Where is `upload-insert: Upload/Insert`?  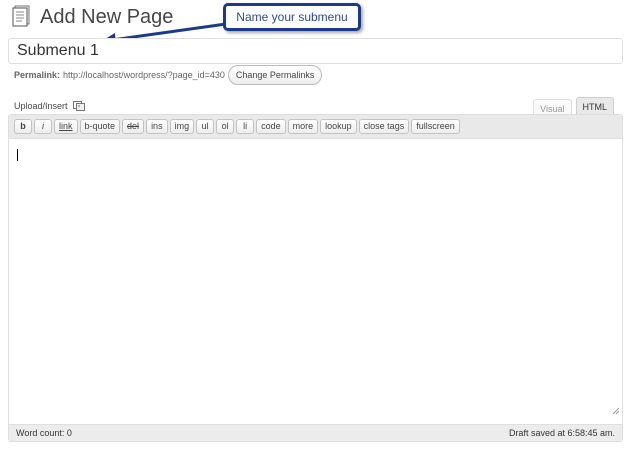 upload-insert: Upload/Insert is located at coordinates (49, 106).